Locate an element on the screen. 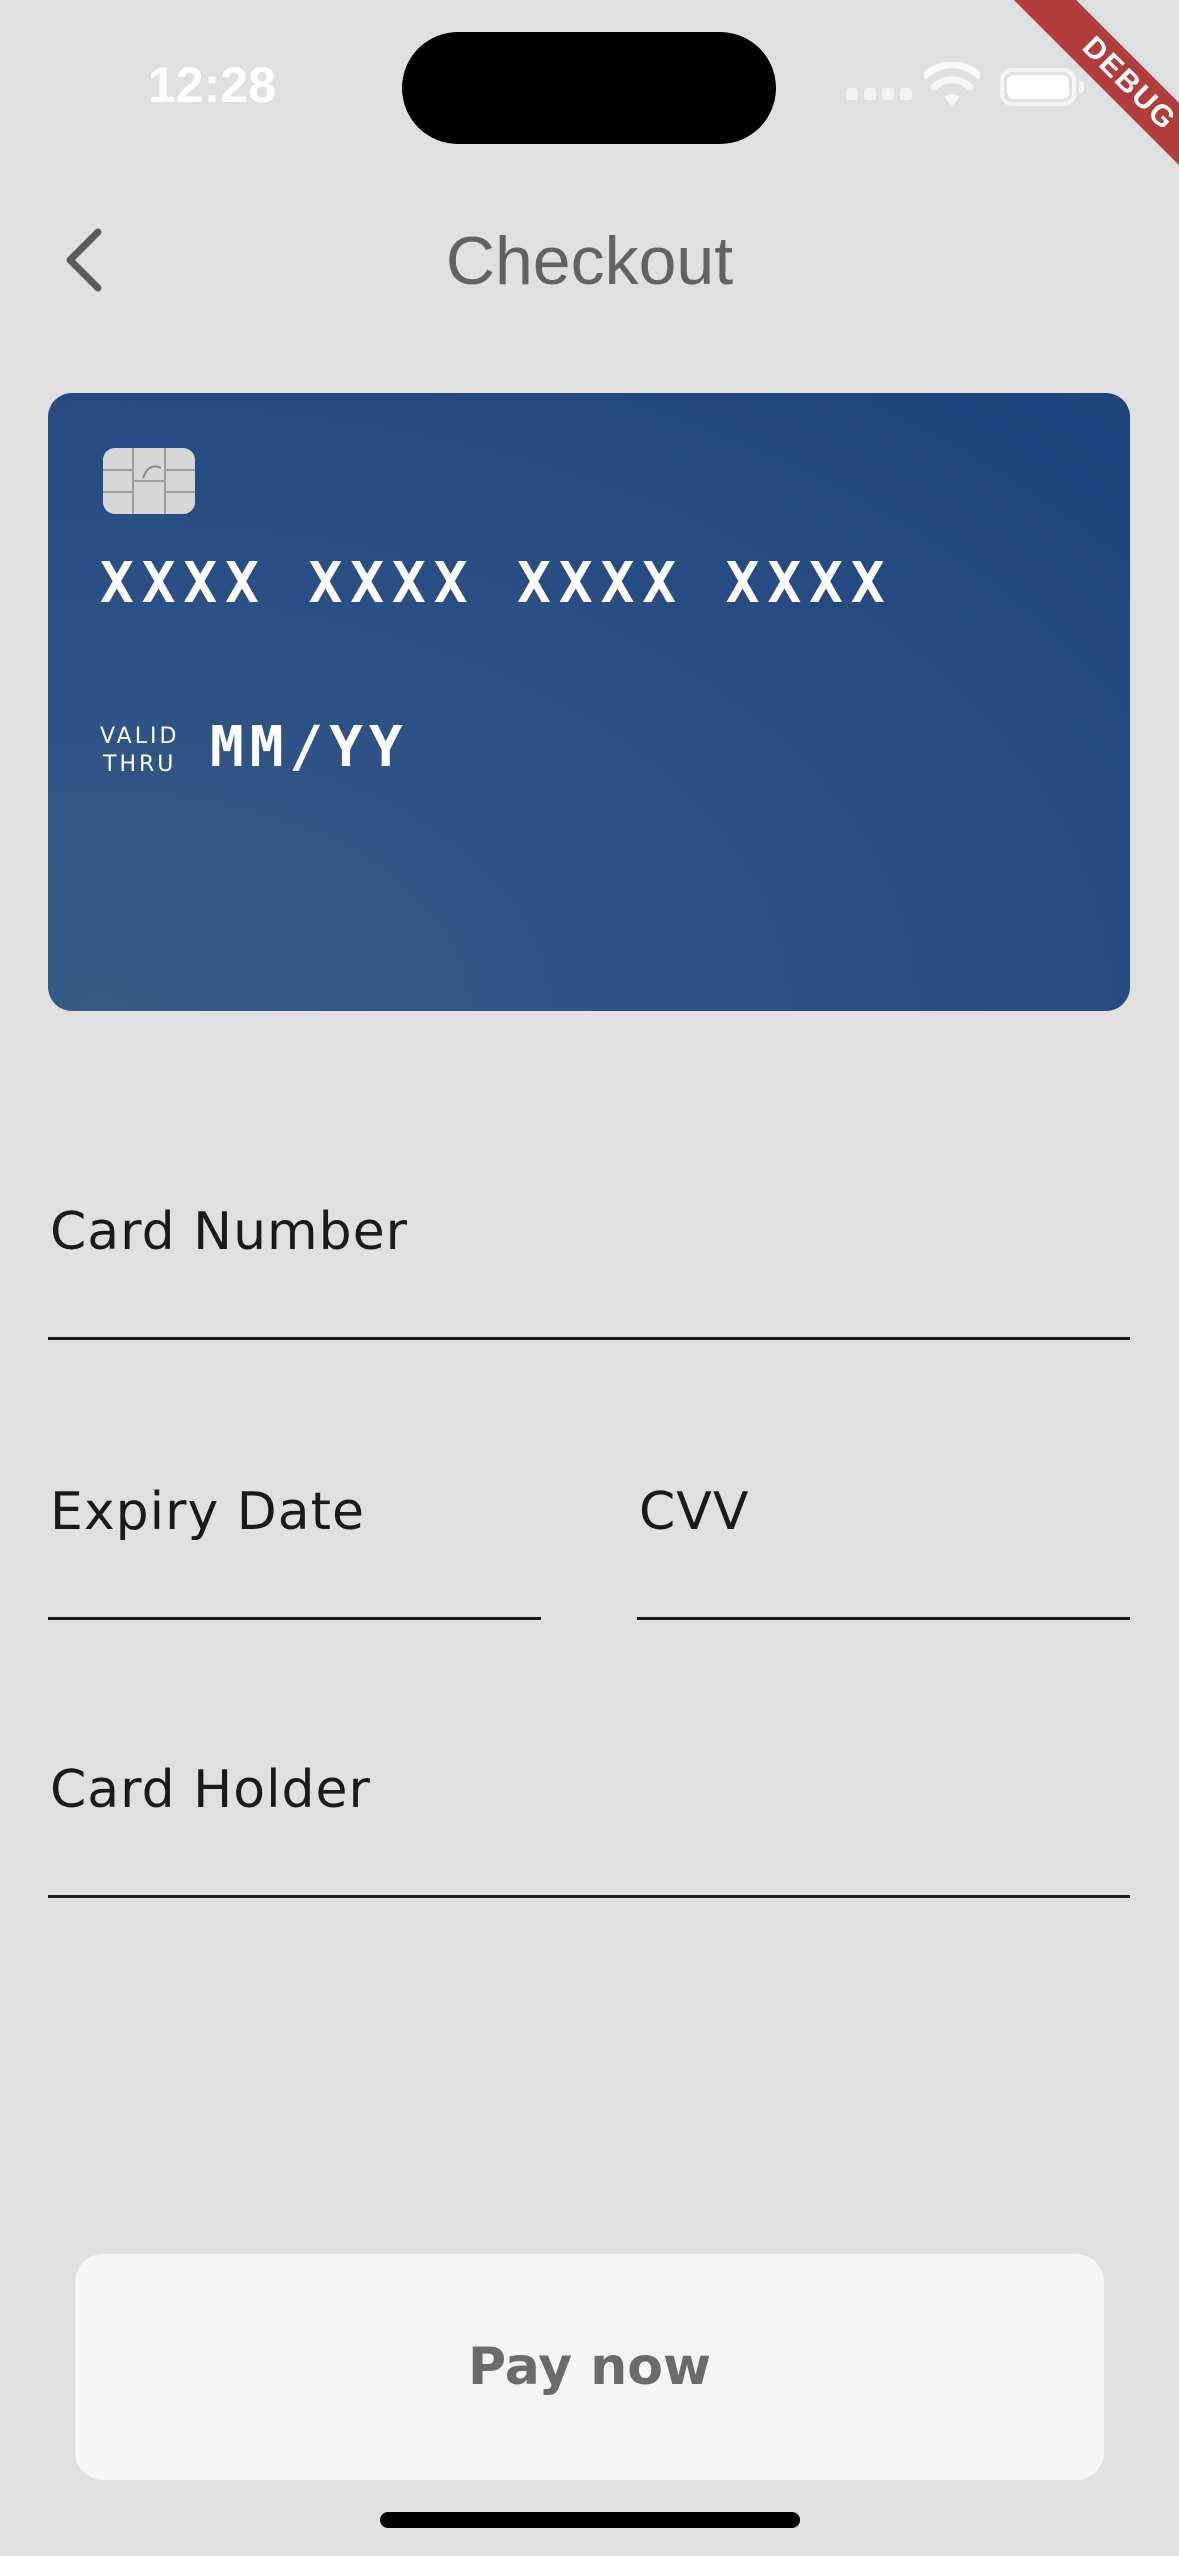 The width and height of the screenshot is (1179, 2556). page-title: Checkout is located at coordinates (589, 261).